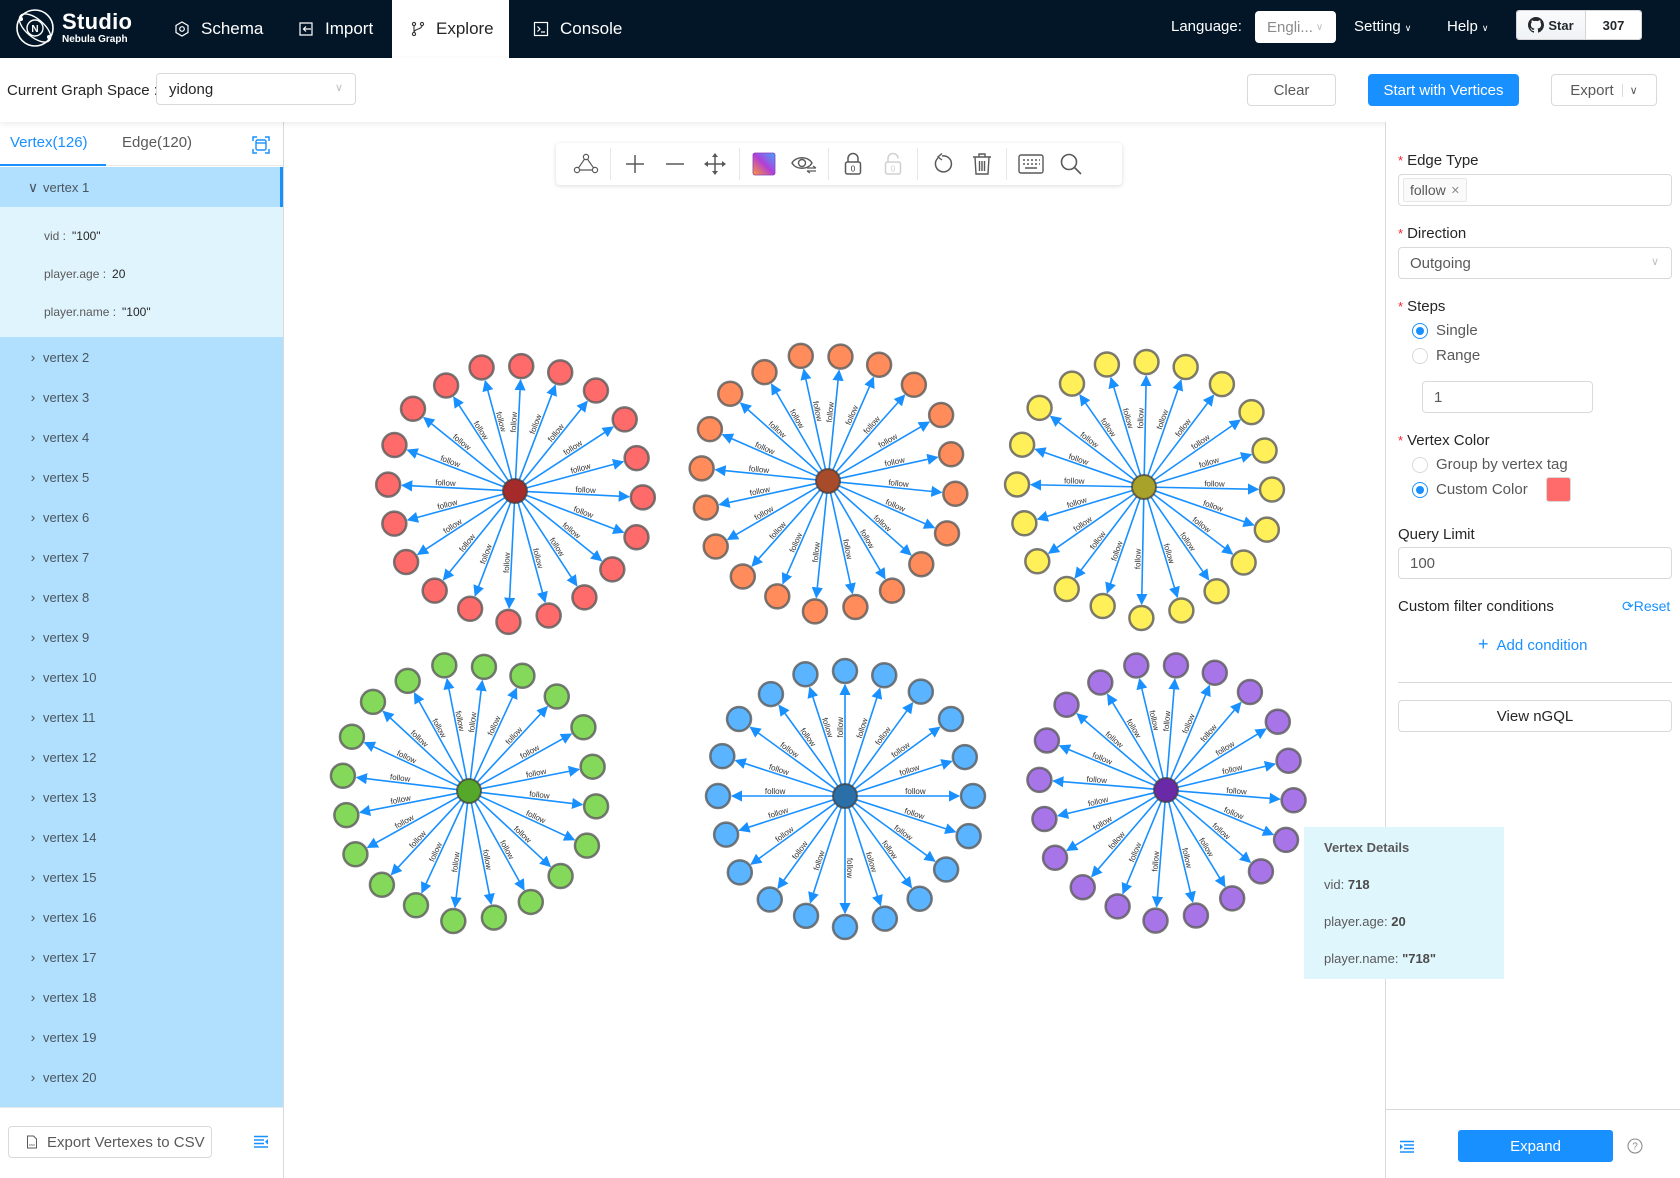 The image size is (1680, 1178). I want to click on undo-button, so click(942, 164).